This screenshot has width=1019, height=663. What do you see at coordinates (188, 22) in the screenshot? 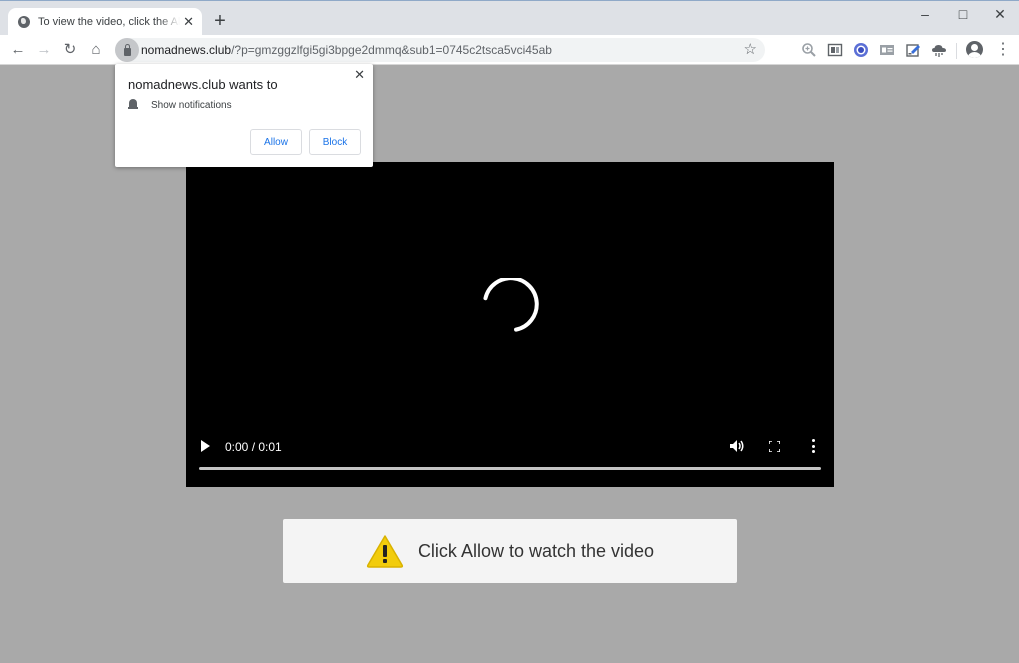
I see `tab-close-button: ✕` at bounding box center [188, 22].